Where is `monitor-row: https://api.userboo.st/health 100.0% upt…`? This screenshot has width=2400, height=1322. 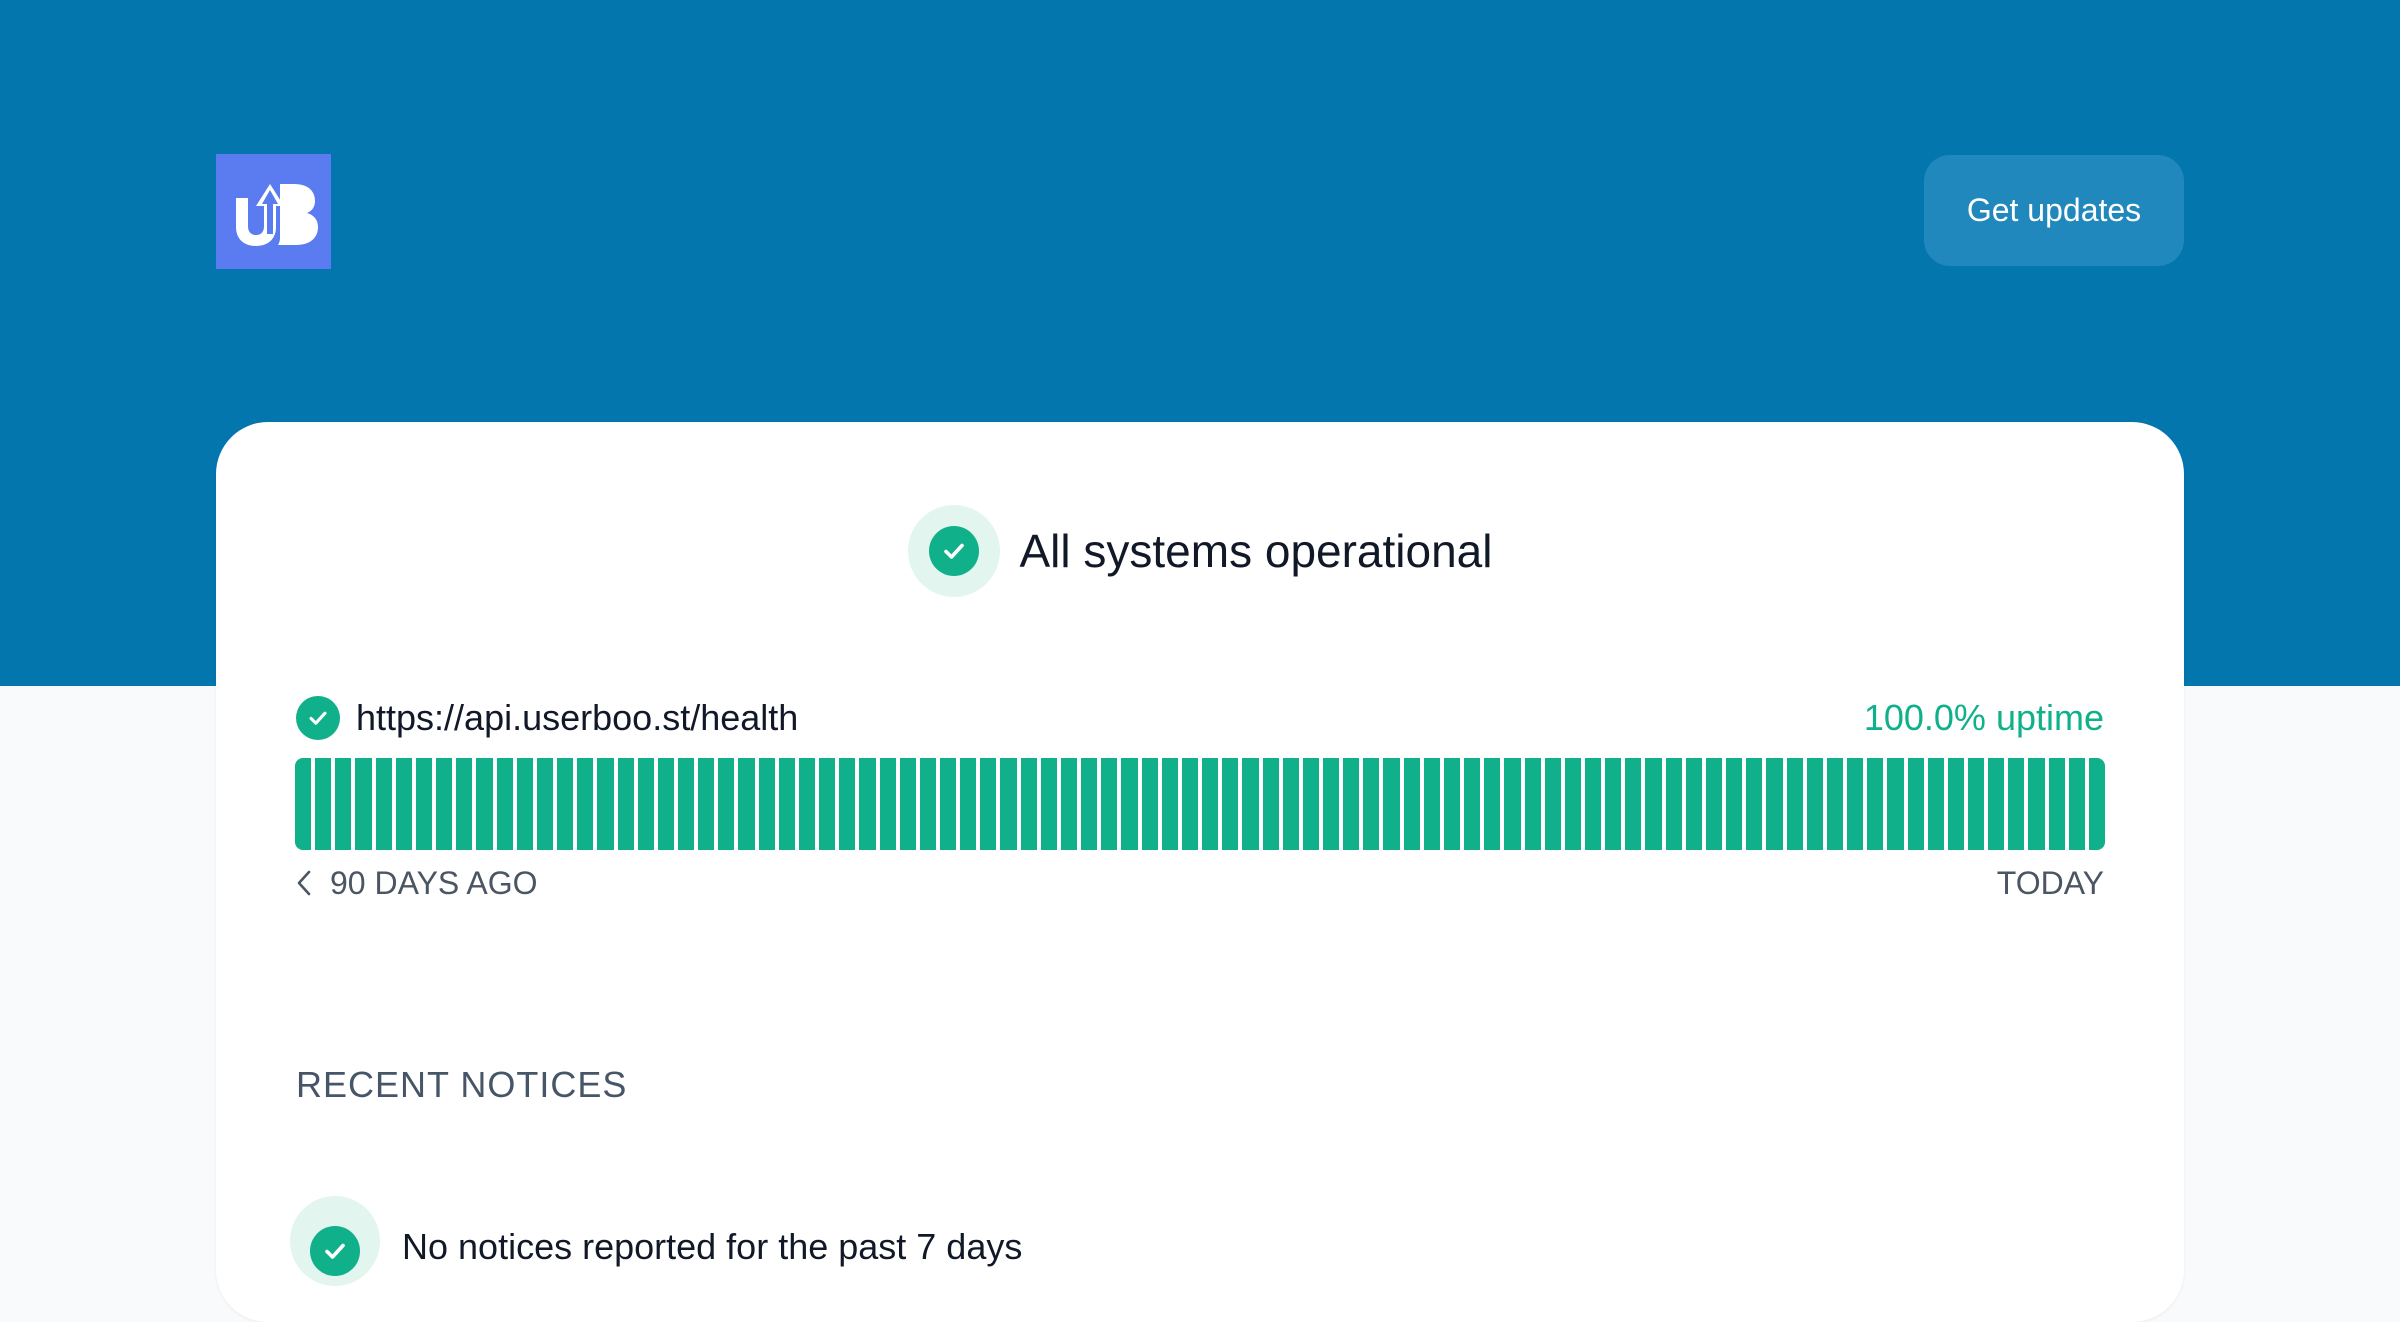 monitor-row: https://api.userboo.st/health 100.0% upt… is located at coordinates (1200, 718).